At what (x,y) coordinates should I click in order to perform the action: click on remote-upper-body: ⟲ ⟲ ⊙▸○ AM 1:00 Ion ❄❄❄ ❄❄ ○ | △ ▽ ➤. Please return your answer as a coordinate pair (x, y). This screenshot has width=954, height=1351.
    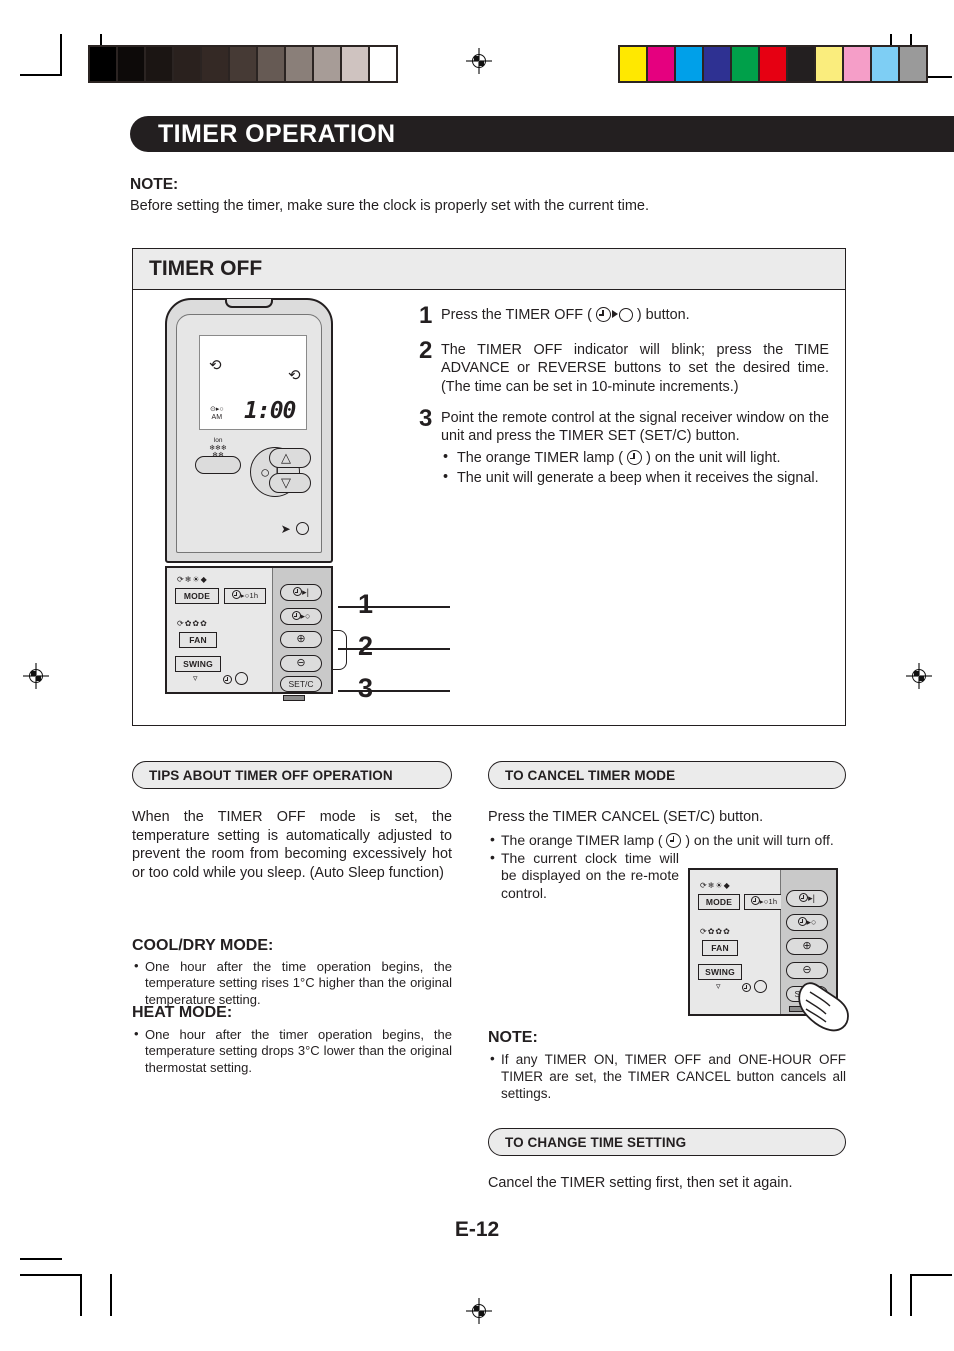
    Looking at the image, I should click on (249, 430).